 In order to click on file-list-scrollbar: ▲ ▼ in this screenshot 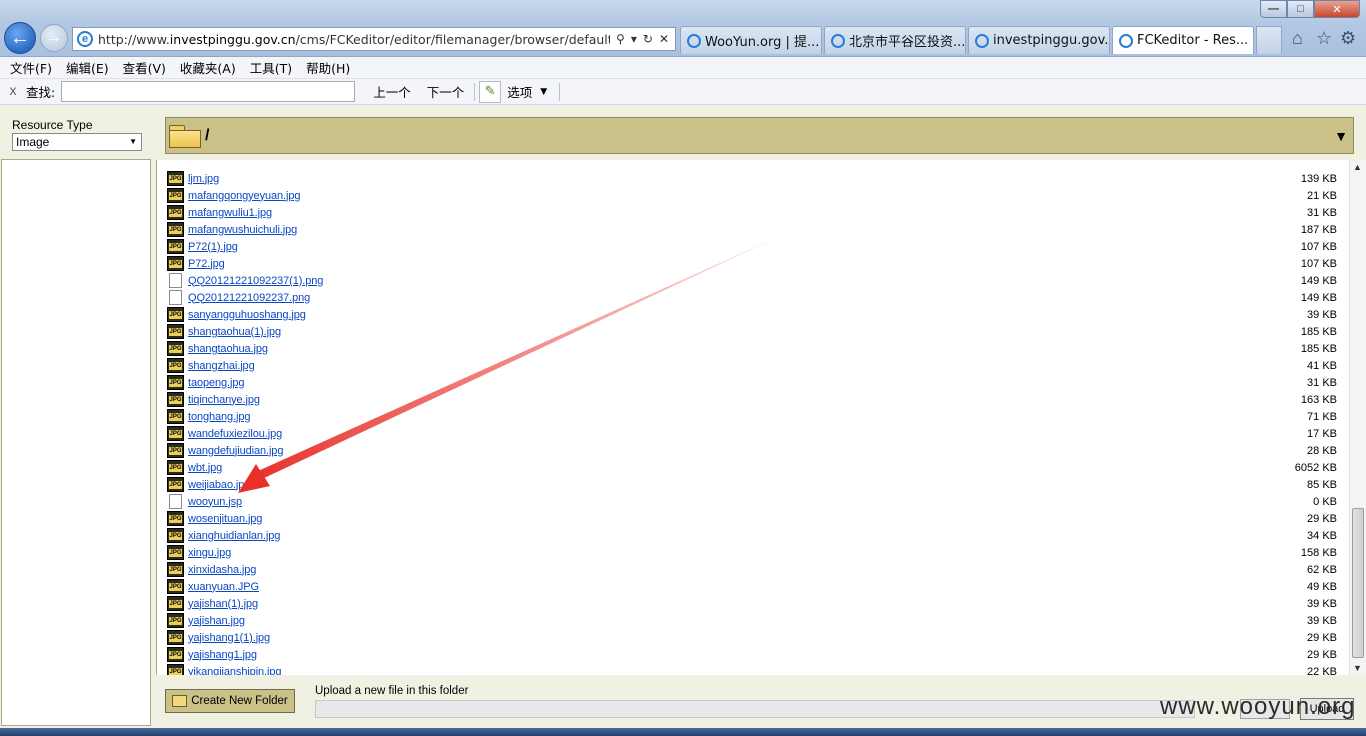, I will do `click(1357, 417)`.